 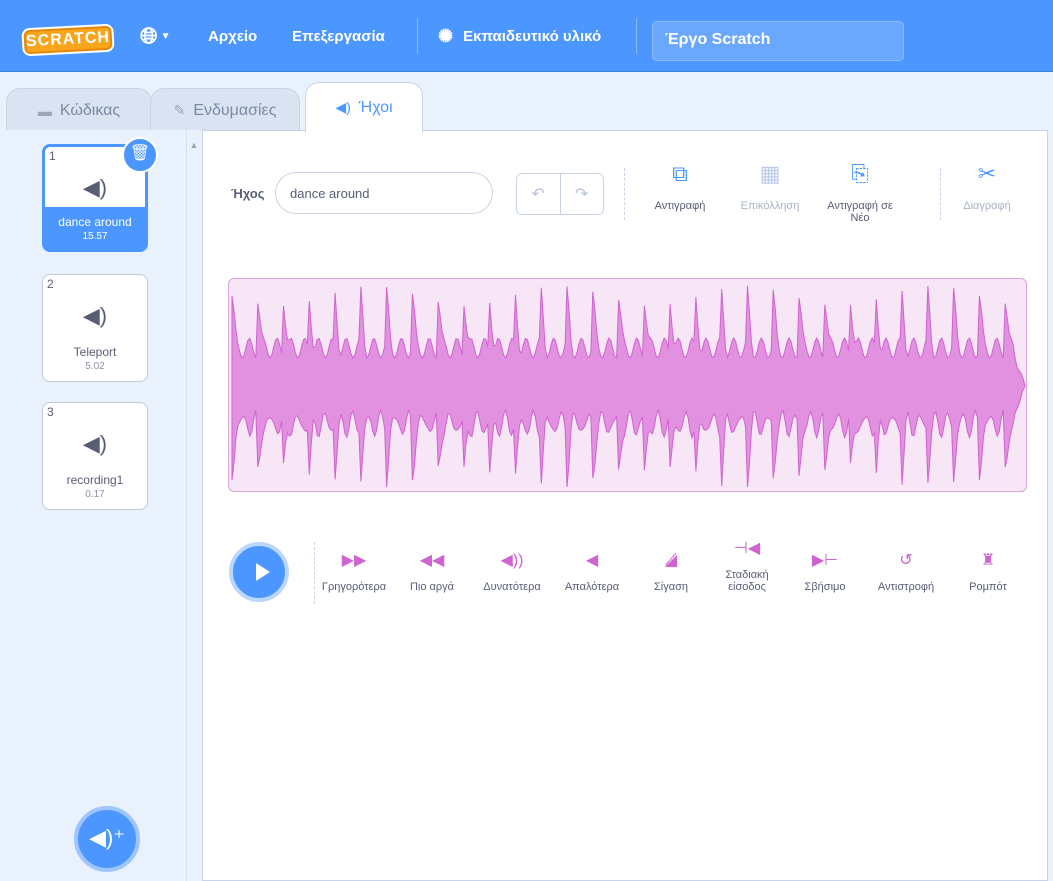 I want to click on softer-effect-button: ◀︎ Απαλότερα, so click(x=592, y=573).